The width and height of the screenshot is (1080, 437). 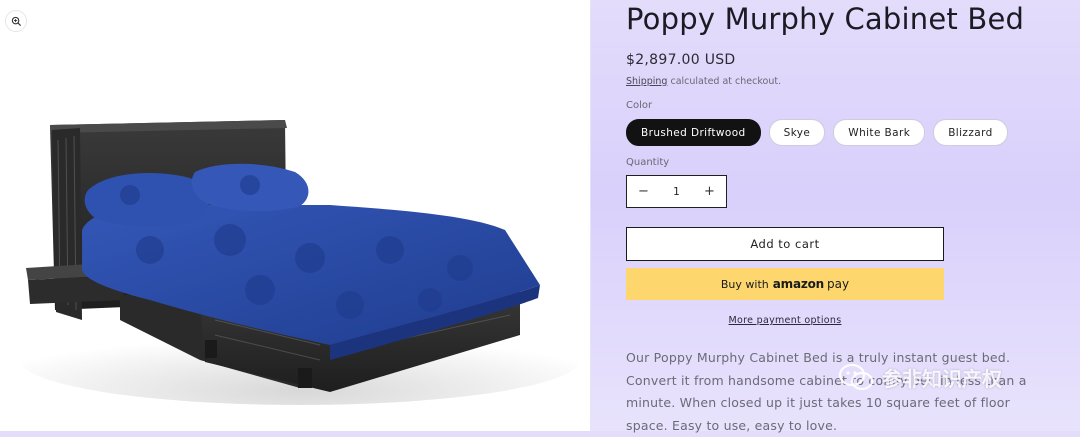 I want to click on shipping-text: calculated at checkout., so click(x=724, y=81).